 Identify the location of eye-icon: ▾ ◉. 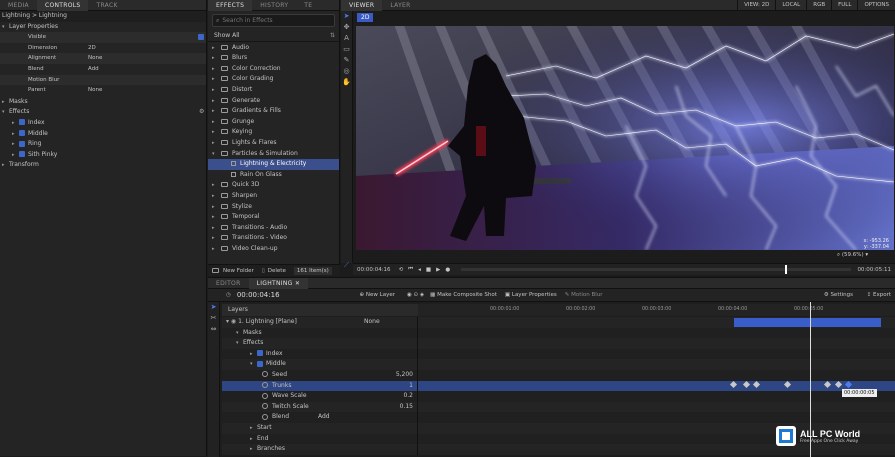
(232, 321).